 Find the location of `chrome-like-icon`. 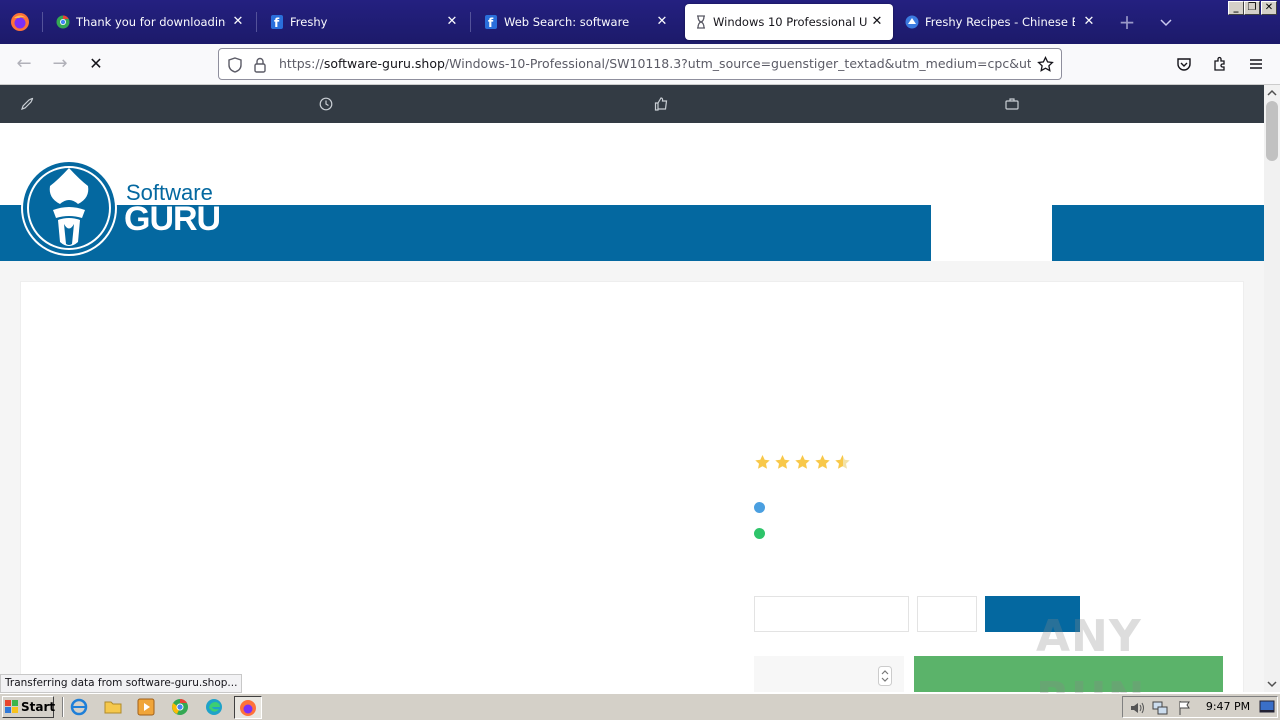

chrome-like-icon is located at coordinates (63, 22).